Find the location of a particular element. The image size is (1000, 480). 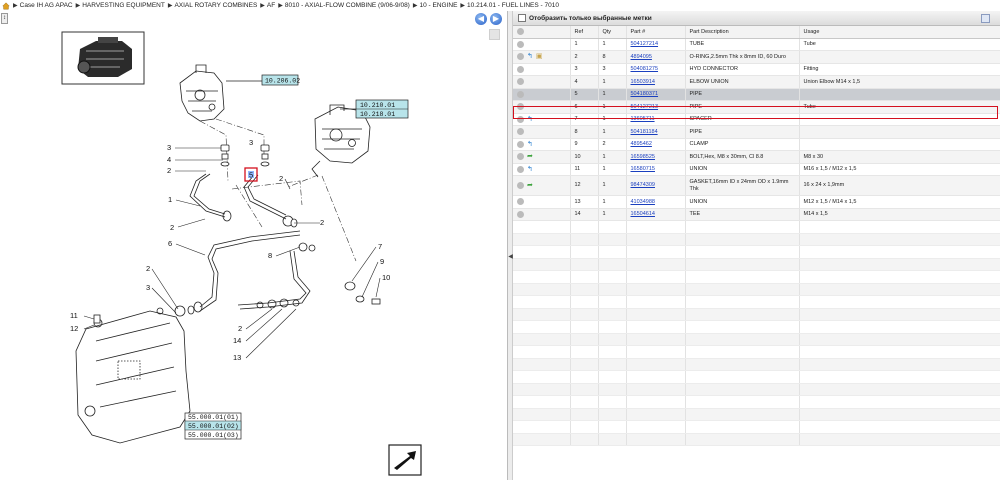

part-number-link: 41034988 is located at coordinates (643, 202).